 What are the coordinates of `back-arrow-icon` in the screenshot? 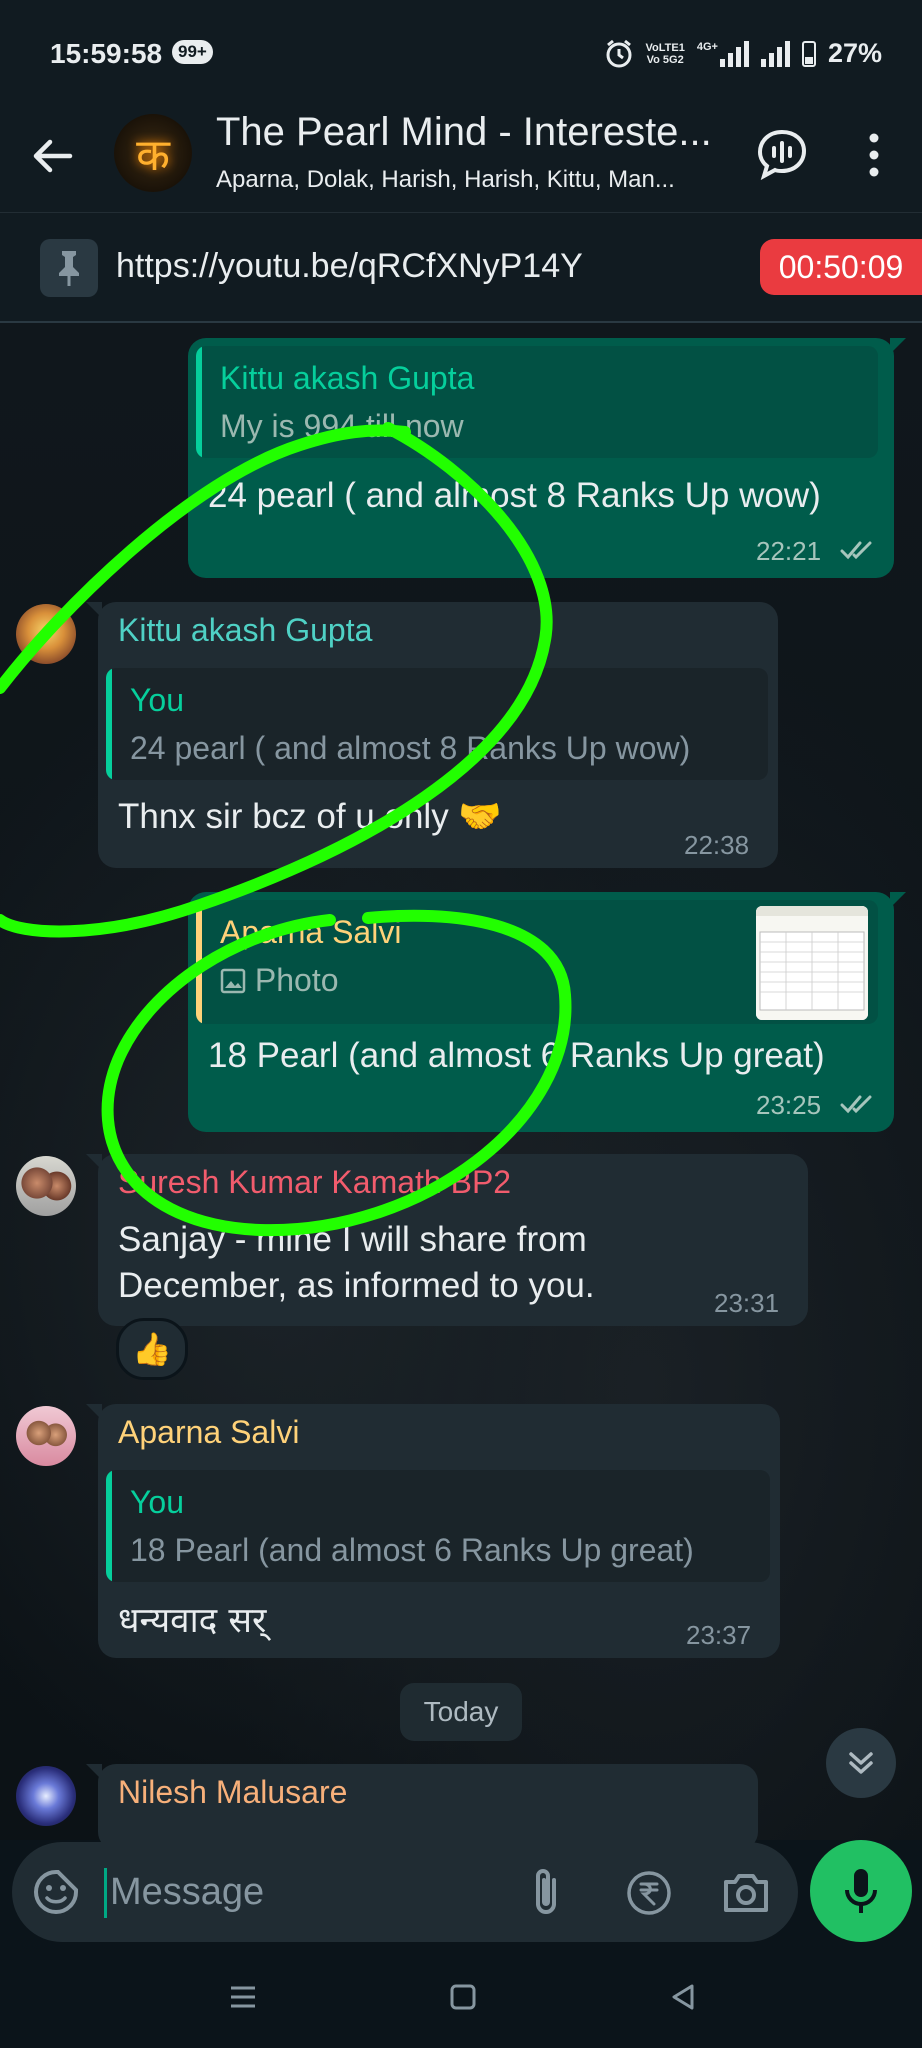 It's located at (52, 156).